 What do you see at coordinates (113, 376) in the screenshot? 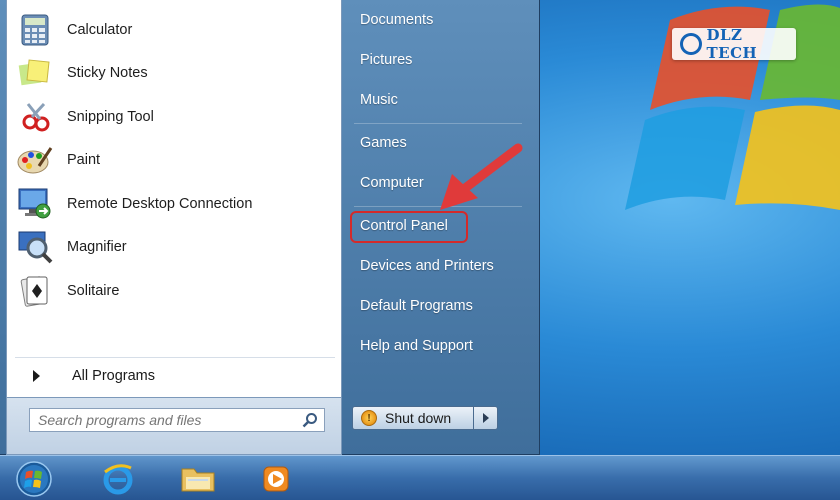
I see `all-programs-label: All Programs` at bounding box center [113, 376].